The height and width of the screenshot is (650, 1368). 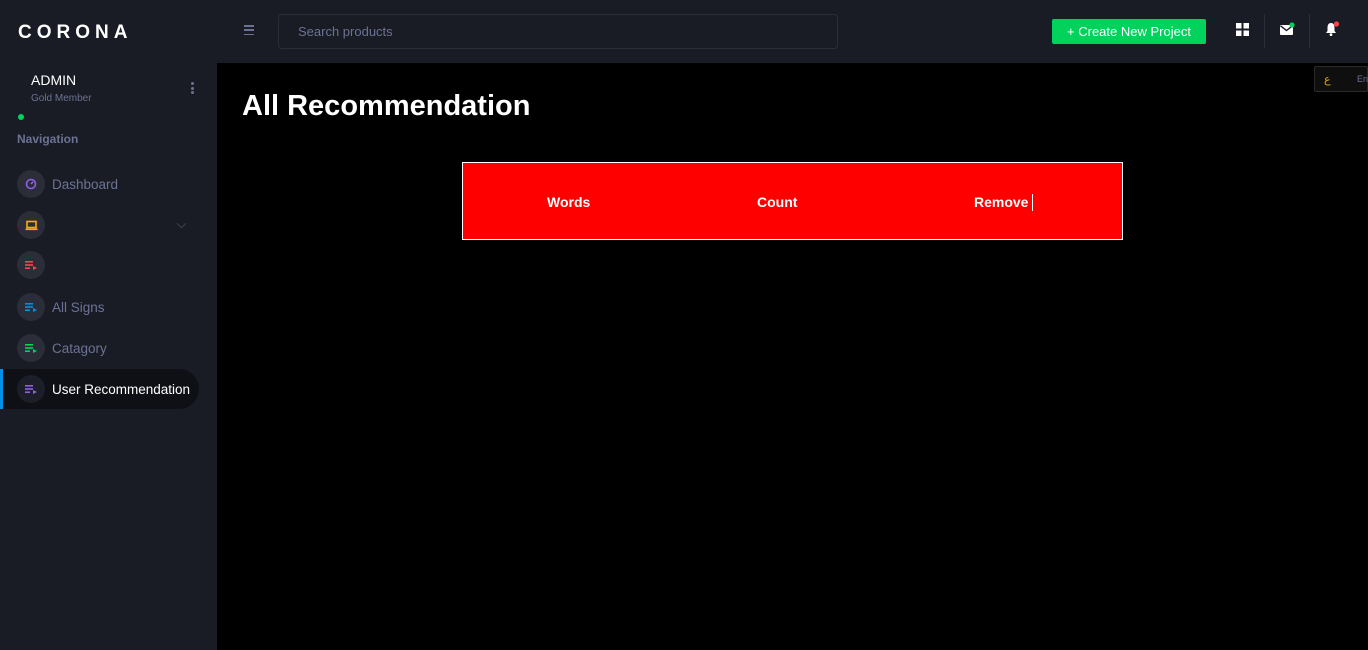 I want to click on sidebar-item-label: User Recommendation, so click(x=121, y=389).